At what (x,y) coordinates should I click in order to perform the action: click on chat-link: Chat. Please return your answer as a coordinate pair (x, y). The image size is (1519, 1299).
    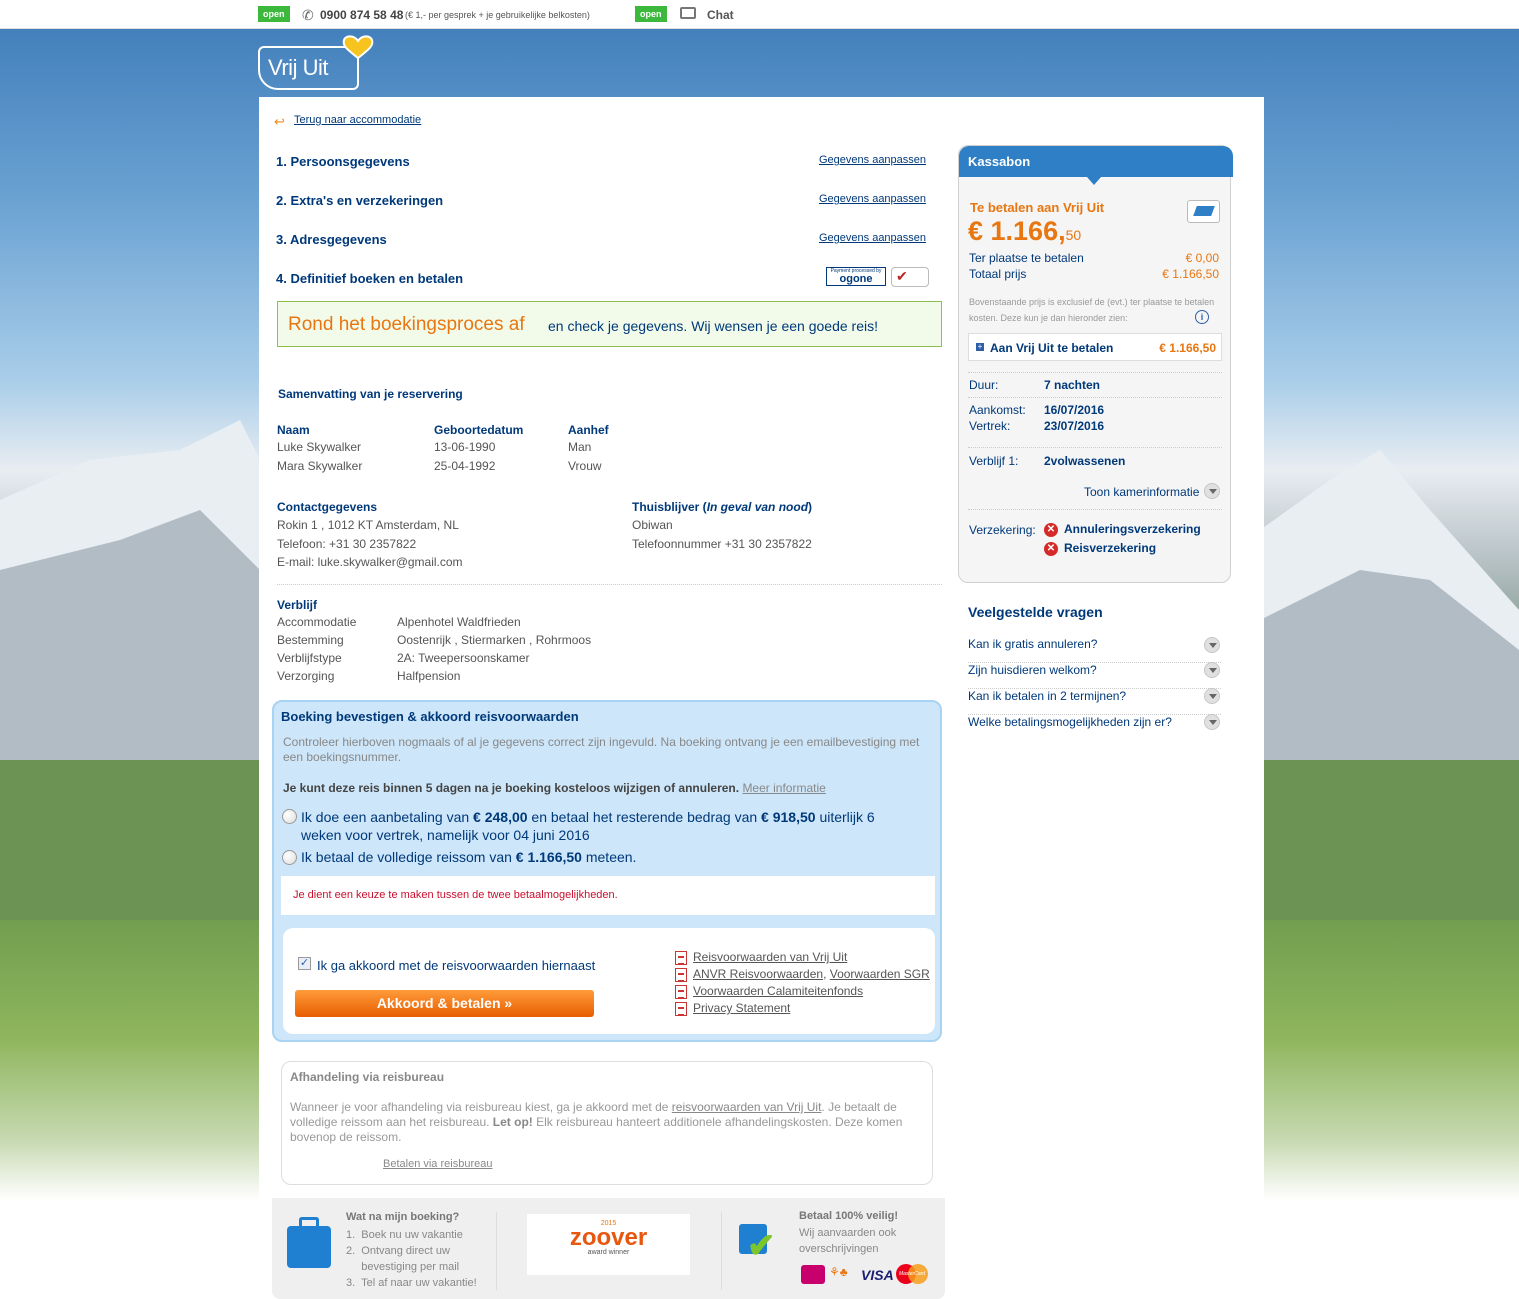
    Looking at the image, I should click on (720, 15).